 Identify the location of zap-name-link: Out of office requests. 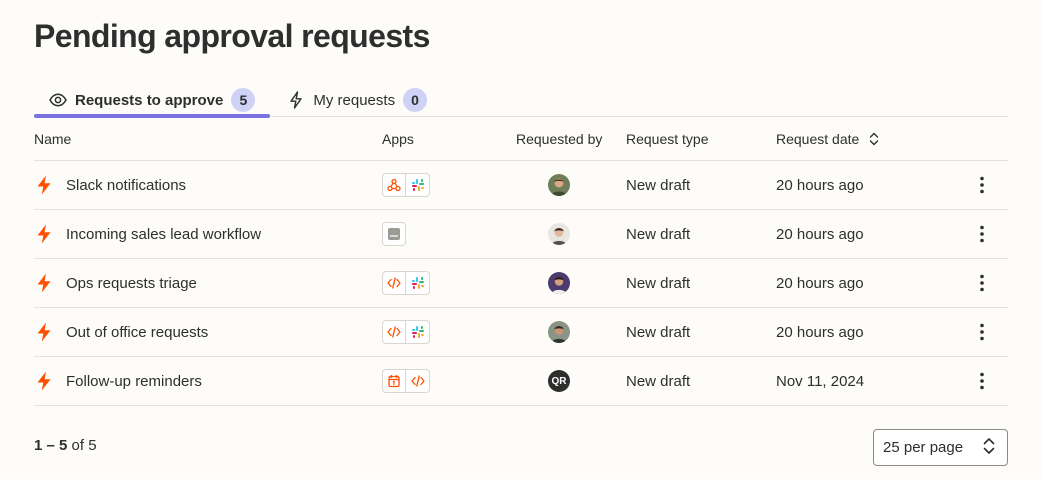
(137, 332).